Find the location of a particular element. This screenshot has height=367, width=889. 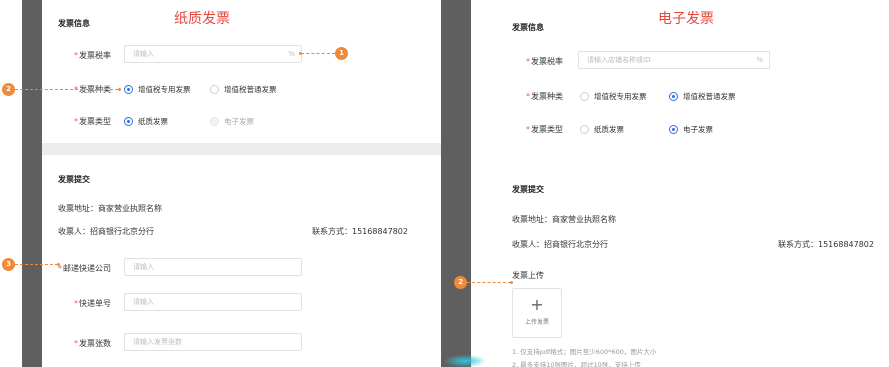

left-courier-label: *邮递快递公司 is located at coordinates (84, 268).